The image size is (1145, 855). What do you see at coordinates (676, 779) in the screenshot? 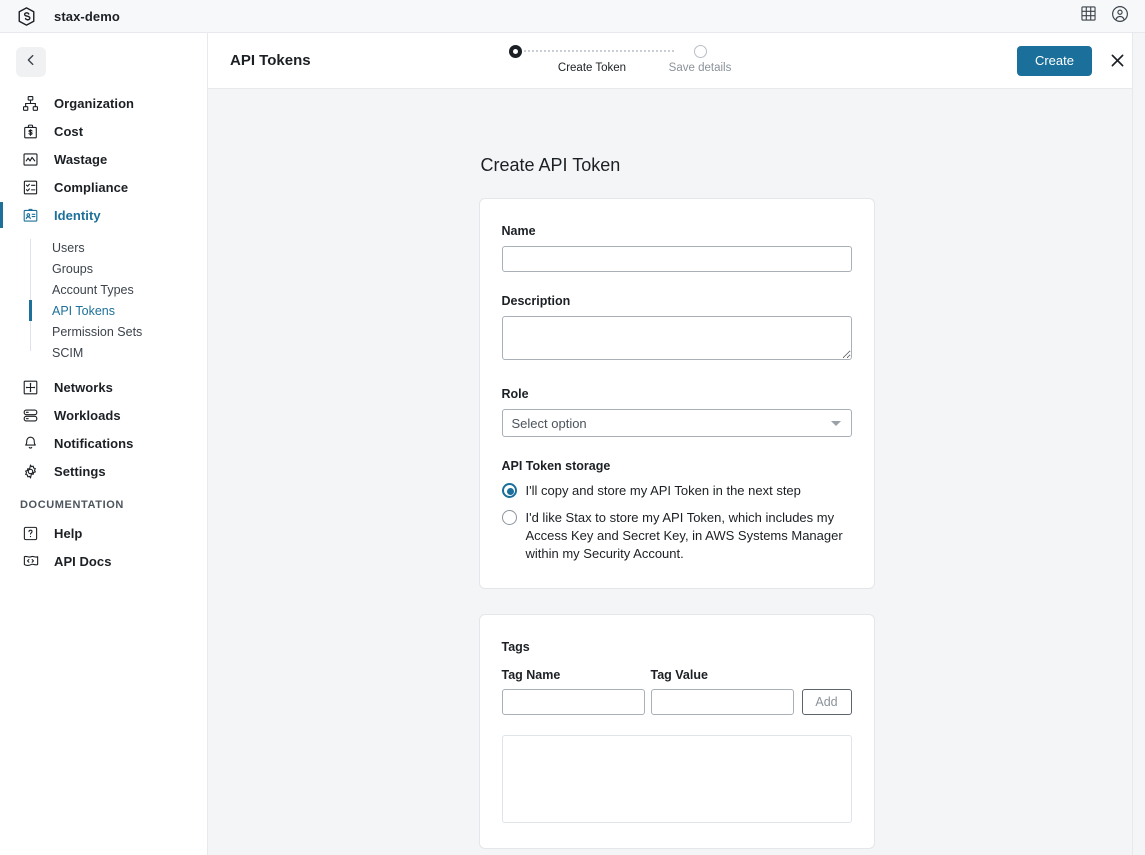
I see `tags-list-box` at bounding box center [676, 779].